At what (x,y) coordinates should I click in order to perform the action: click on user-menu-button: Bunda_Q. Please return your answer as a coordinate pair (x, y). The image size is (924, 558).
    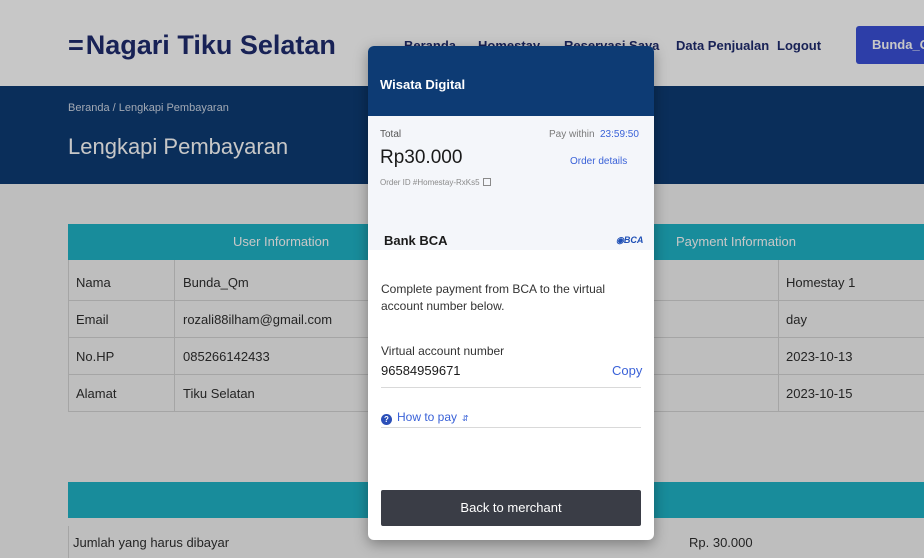
    Looking at the image, I should click on (890, 45).